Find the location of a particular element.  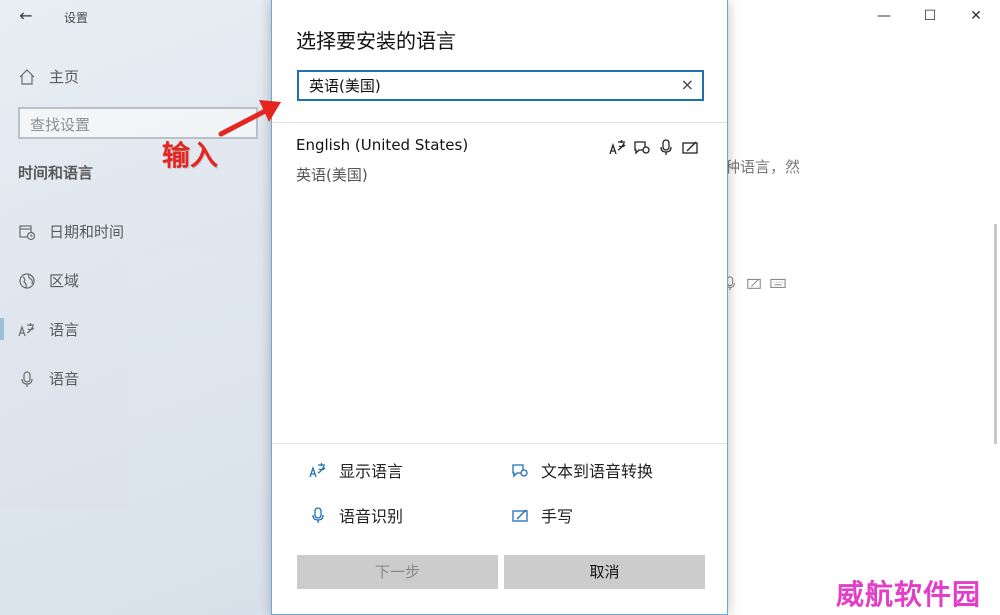

dialog-title: 选择要安装的语言 is located at coordinates (376, 41).